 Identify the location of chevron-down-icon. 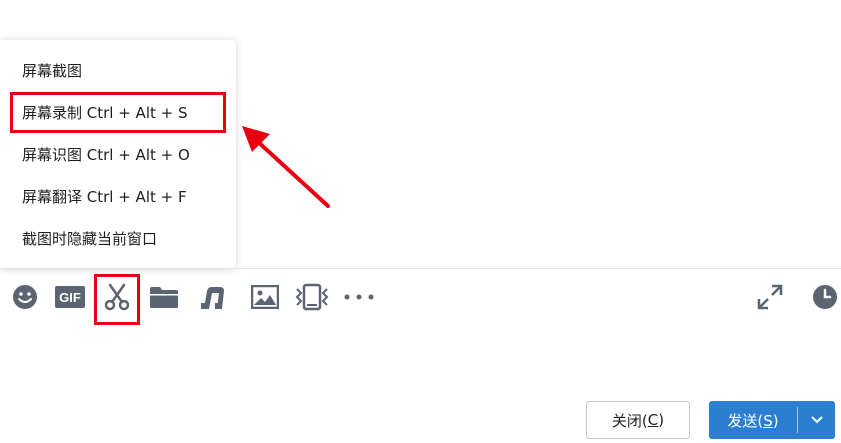
(816, 420).